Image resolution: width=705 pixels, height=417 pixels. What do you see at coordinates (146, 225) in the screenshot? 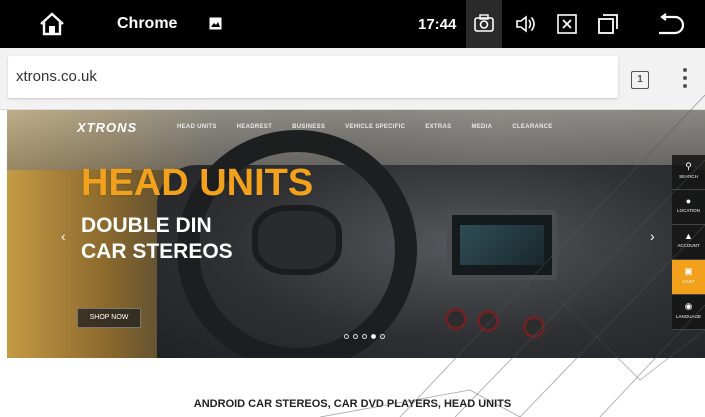
I see `hero-subtitle: DOUBLE DIN` at bounding box center [146, 225].